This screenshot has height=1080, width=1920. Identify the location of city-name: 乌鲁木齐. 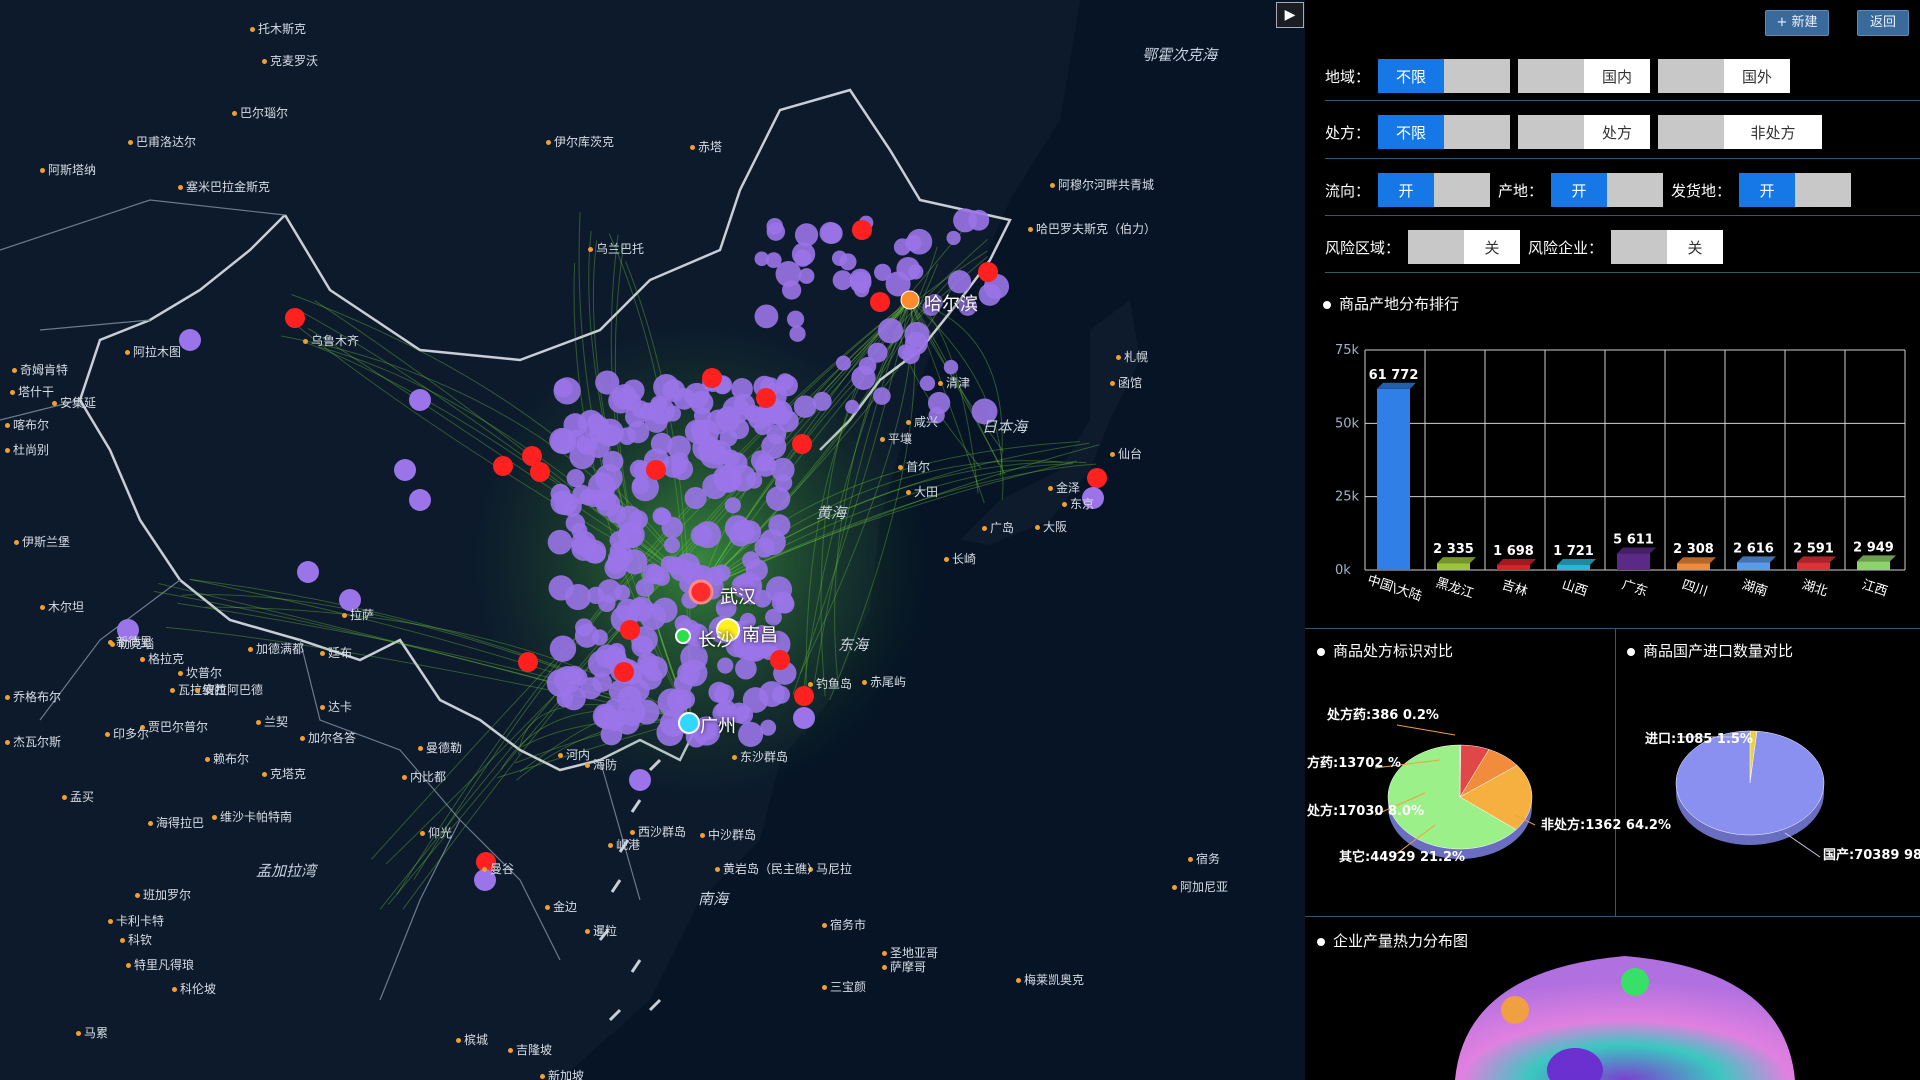
(335, 341).